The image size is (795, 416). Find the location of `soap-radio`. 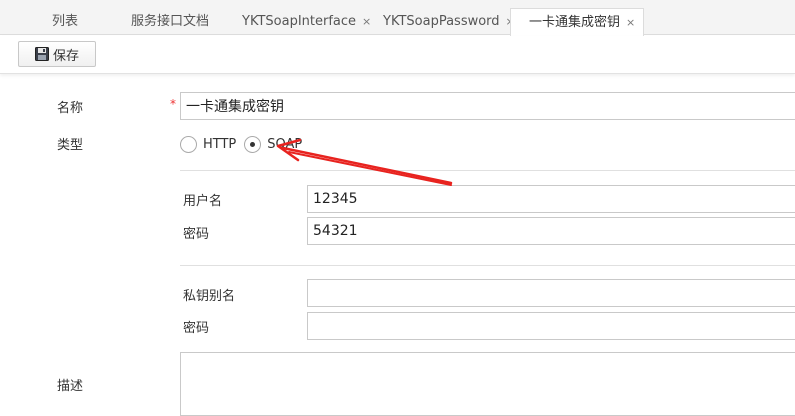

soap-radio is located at coordinates (253, 144).